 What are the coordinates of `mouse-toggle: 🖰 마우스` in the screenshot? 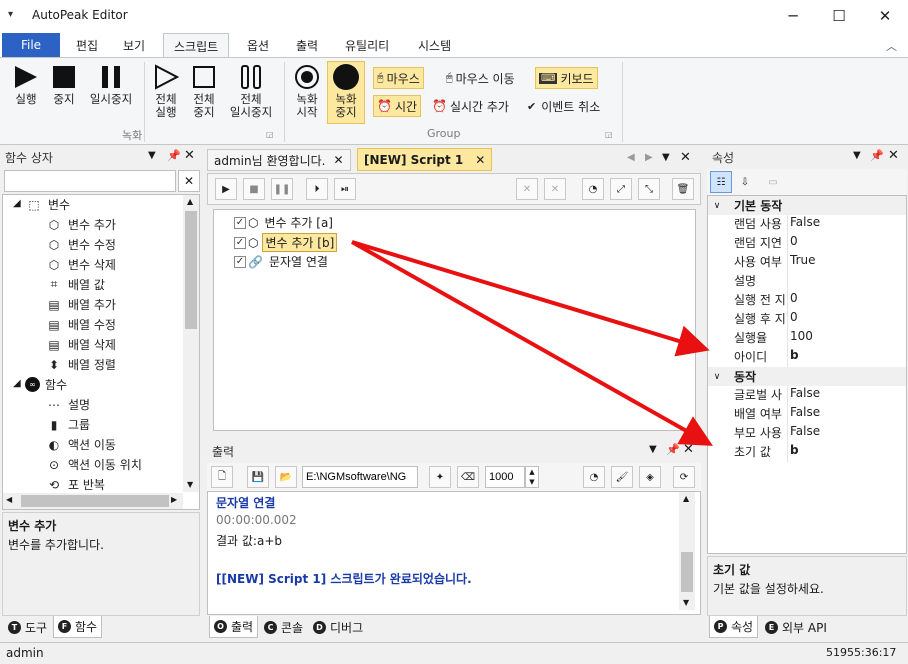 It's located at (398, 78).